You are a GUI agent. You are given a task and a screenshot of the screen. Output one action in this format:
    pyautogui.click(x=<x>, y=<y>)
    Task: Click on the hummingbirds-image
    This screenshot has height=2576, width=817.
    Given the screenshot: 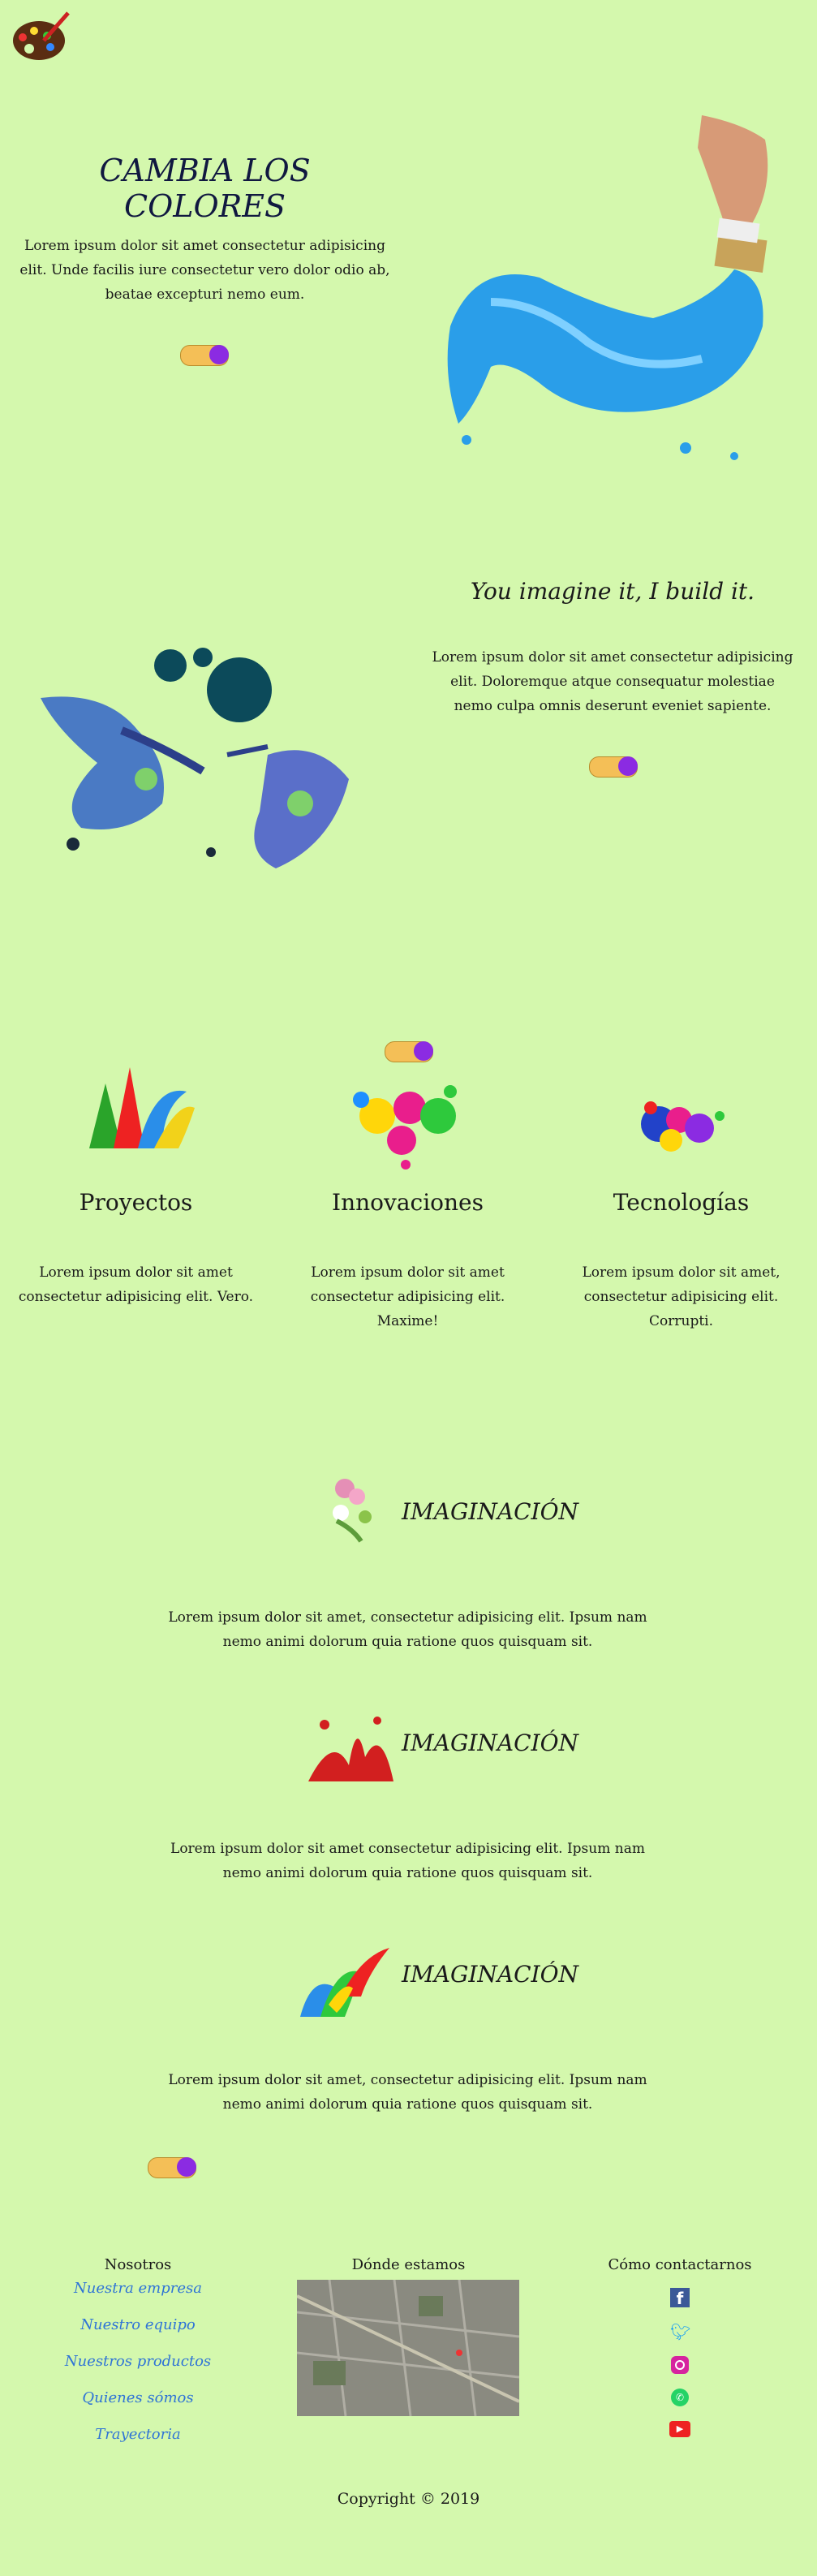 What is the action you would take?
    pyautogui.click(x=203, y=763)
    